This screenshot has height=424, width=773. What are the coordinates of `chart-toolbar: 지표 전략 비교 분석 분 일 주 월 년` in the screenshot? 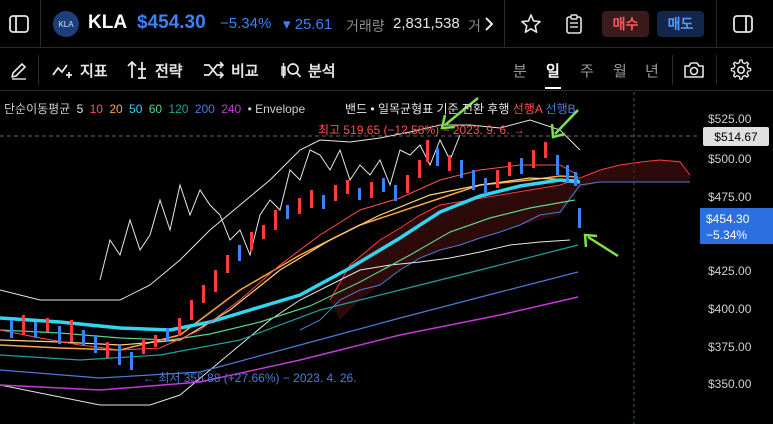 It's located at (386, 70).